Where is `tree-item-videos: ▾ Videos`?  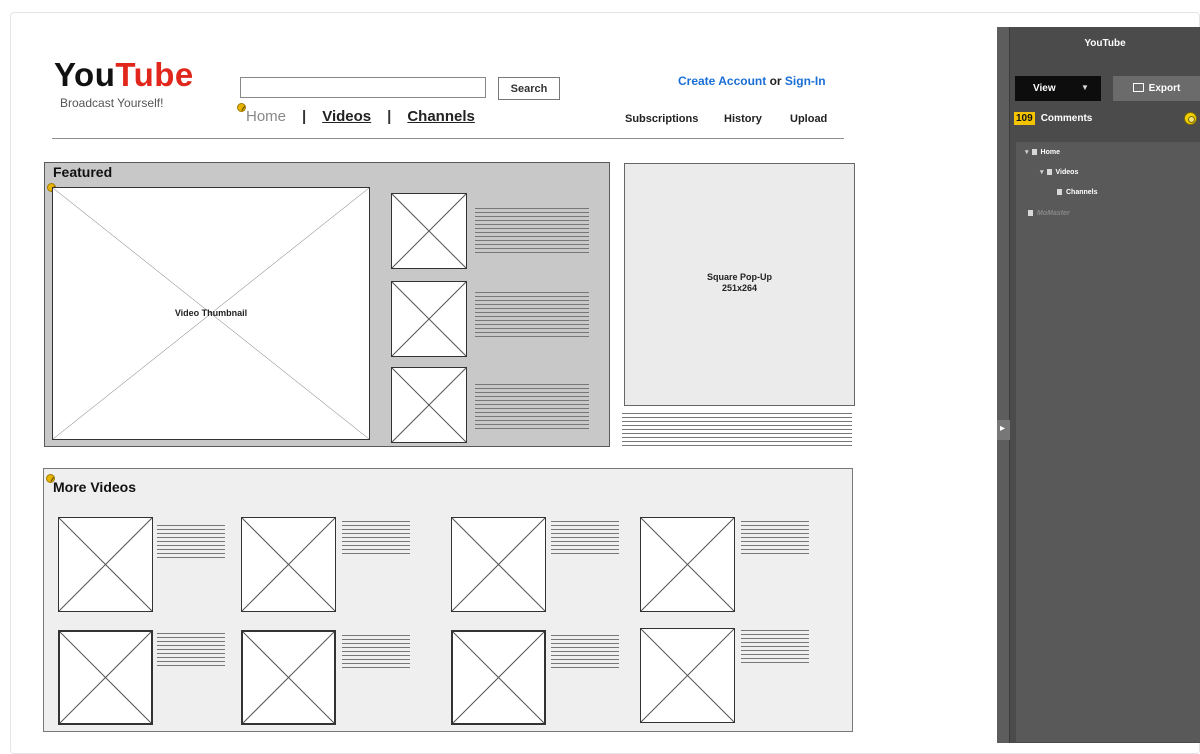 tree-item-videos: ▾ Videos is located at coordinates (1059, 172).